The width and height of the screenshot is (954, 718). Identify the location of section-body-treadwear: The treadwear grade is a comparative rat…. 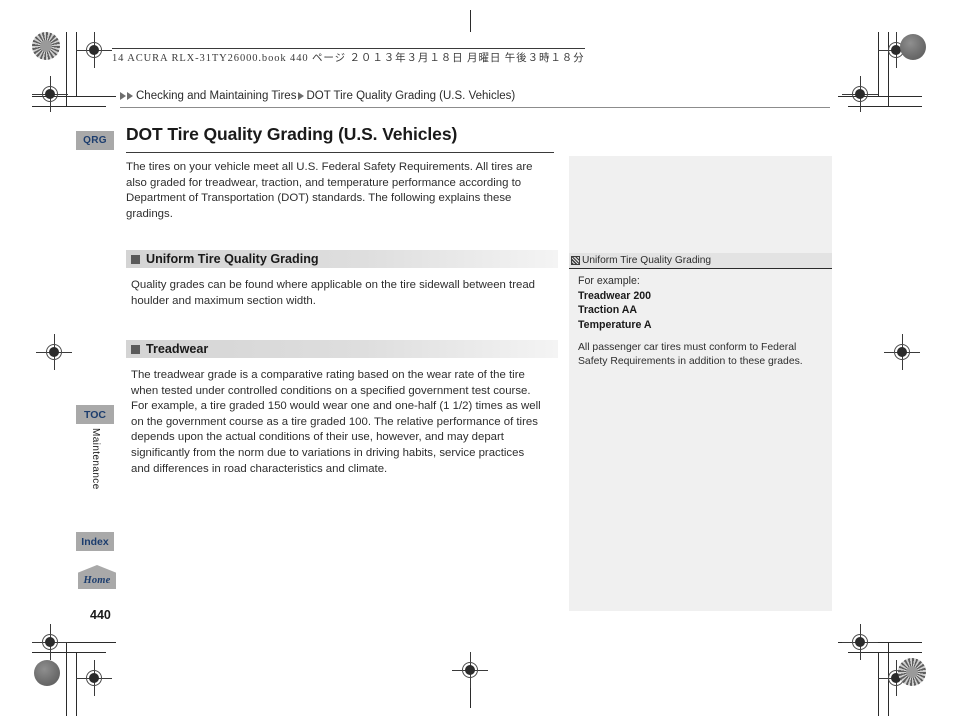
(336, 422).